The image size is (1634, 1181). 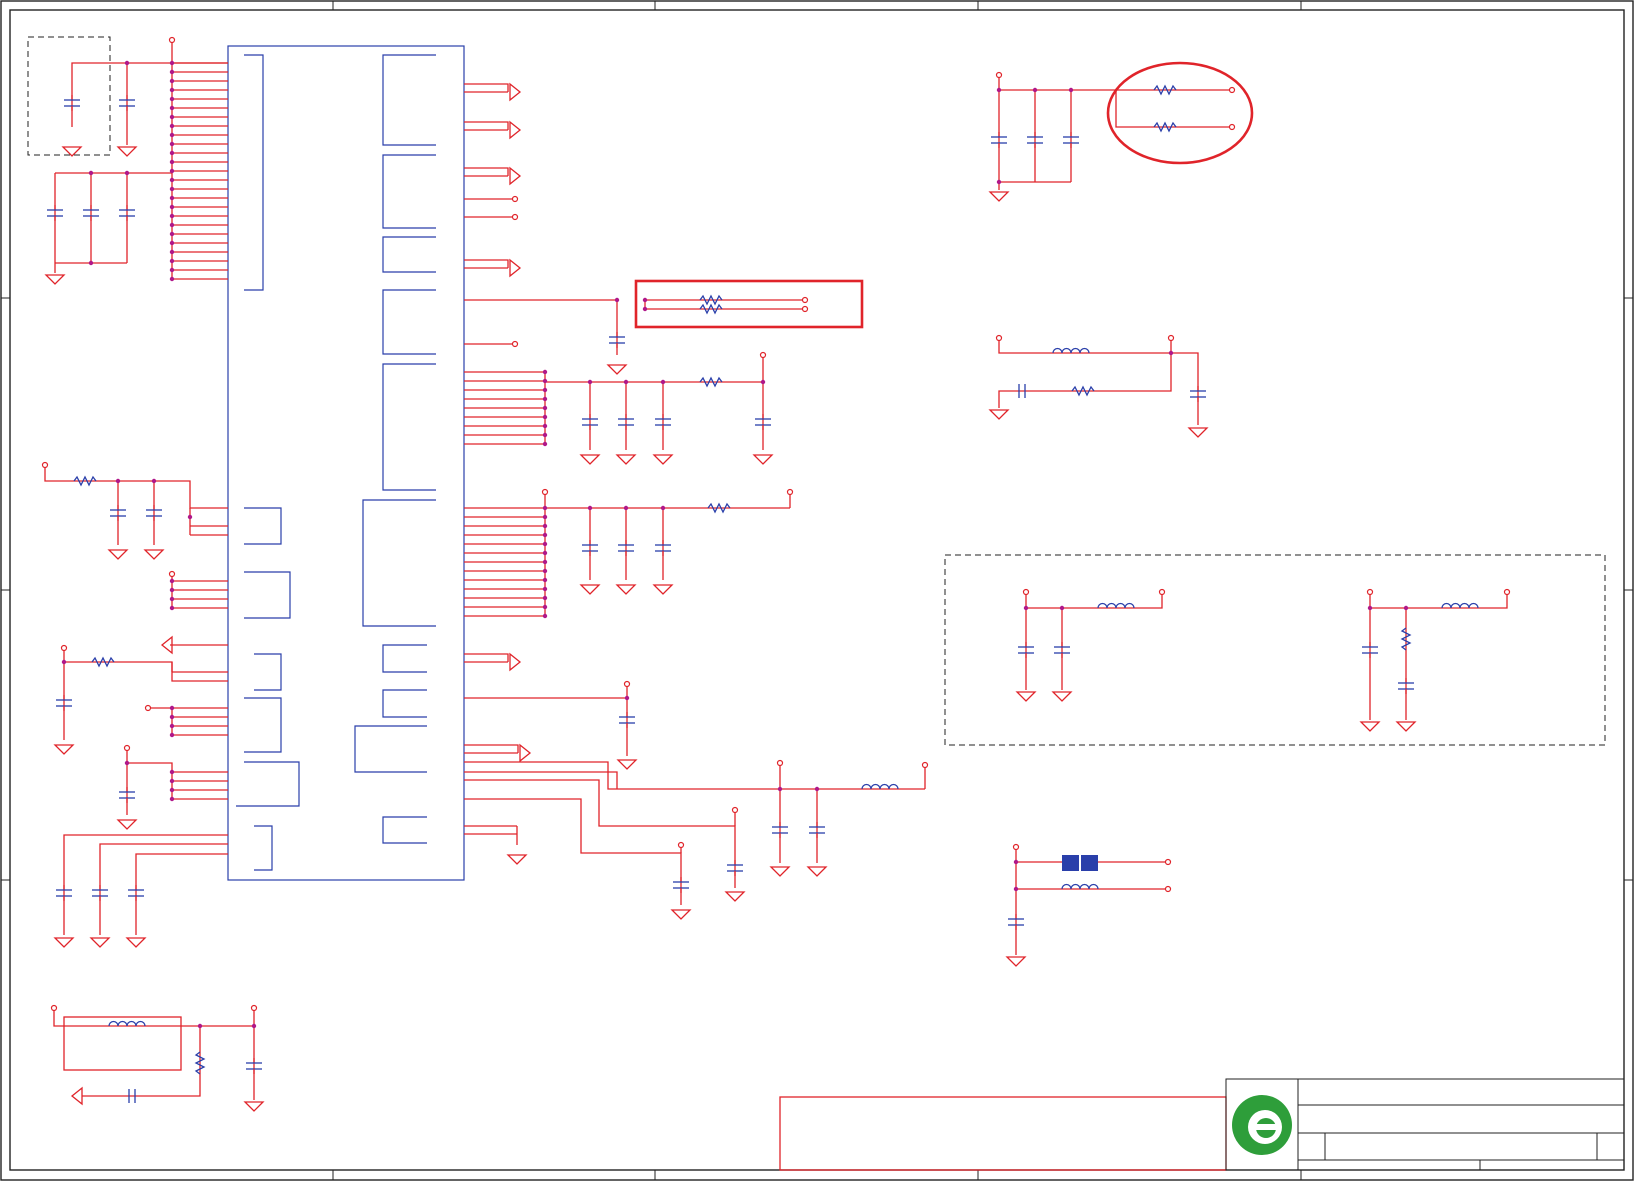 What do you see at coordinates (200, 171) in the screenshot?
I see `left-top-pin-bus` at bounding box center [200, 171].